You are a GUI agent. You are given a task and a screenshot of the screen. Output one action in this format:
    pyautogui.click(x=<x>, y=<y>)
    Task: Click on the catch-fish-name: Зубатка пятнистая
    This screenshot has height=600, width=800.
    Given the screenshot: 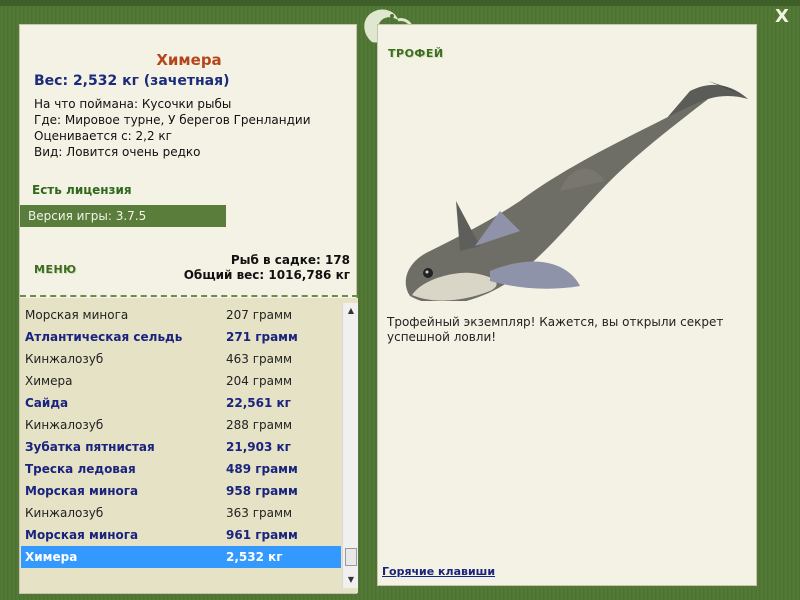 What is the action you would take?
    pyautogui.click(x=90, y=447)
    